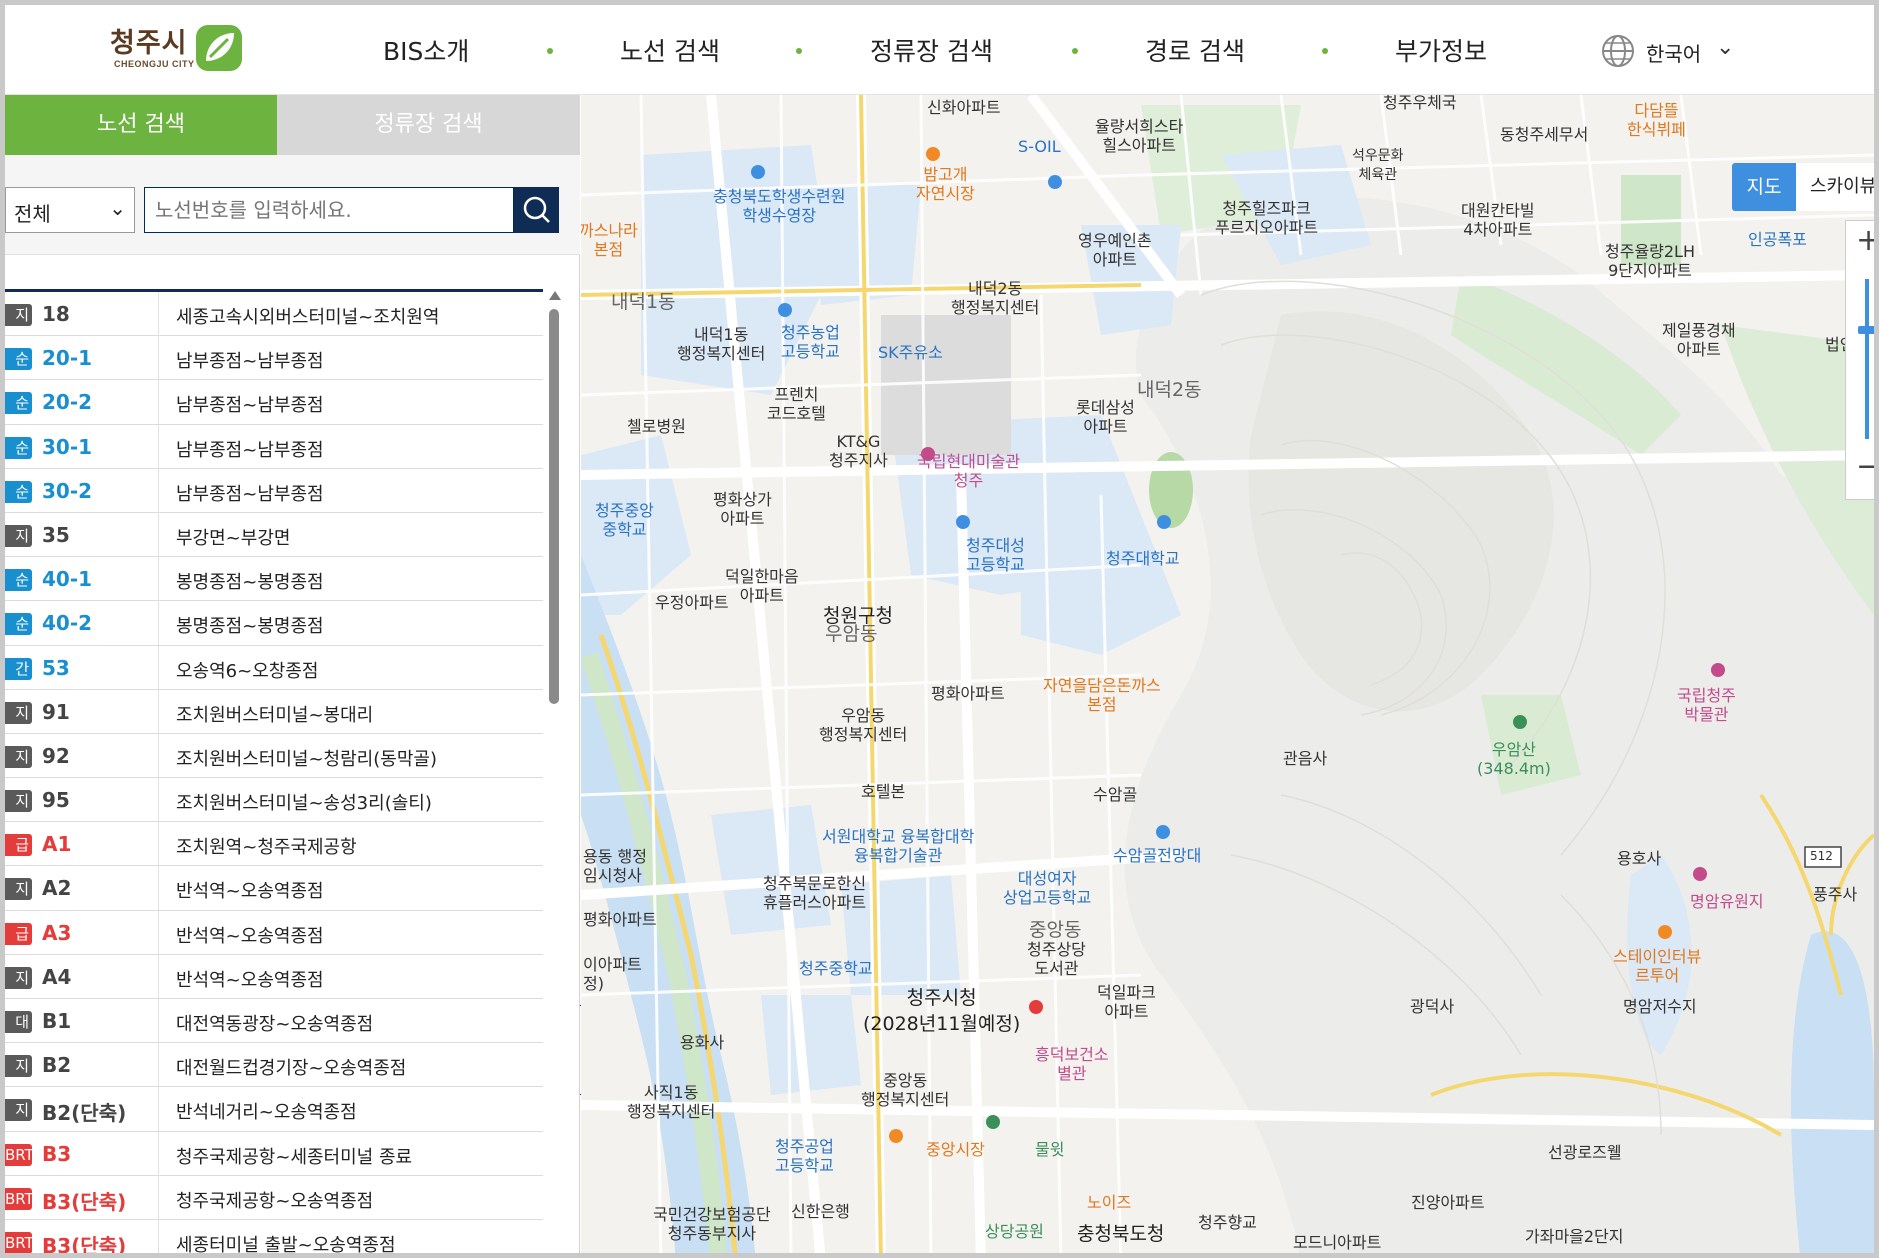 The height and width of the screenshot is (1258, 1879). What do you see at coordinates (1650, 261) in the screenshot?
I see `map-label: 청주율량2LH 9단지아파트` at bounding box center [1650, 261].